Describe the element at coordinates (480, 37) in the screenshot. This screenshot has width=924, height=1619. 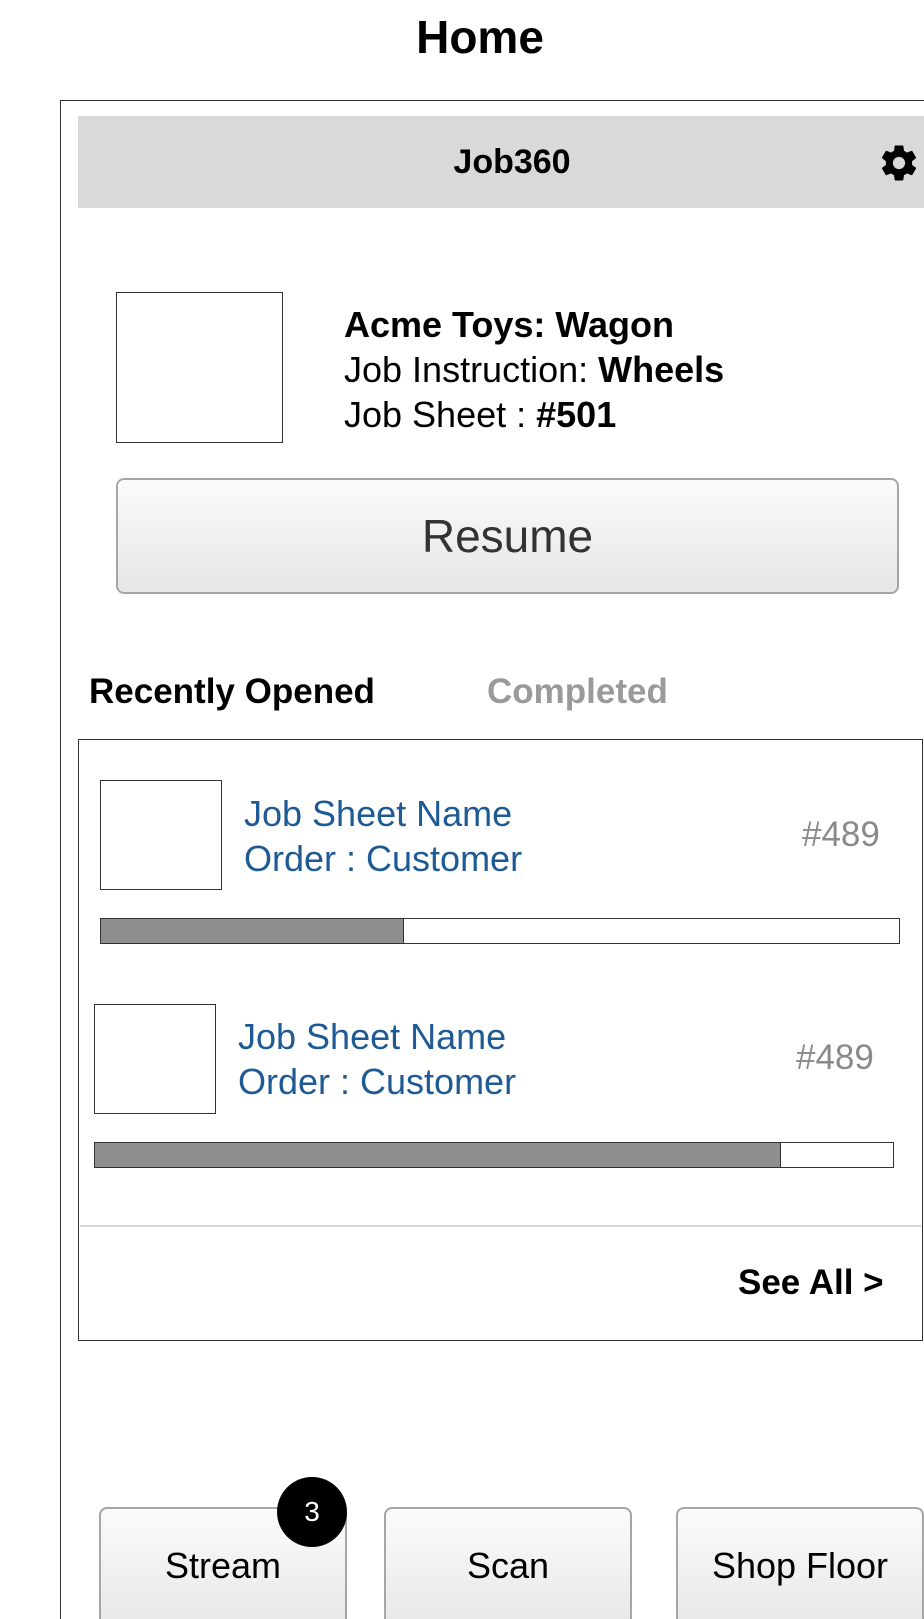
I see `page-title: Home` at that location.